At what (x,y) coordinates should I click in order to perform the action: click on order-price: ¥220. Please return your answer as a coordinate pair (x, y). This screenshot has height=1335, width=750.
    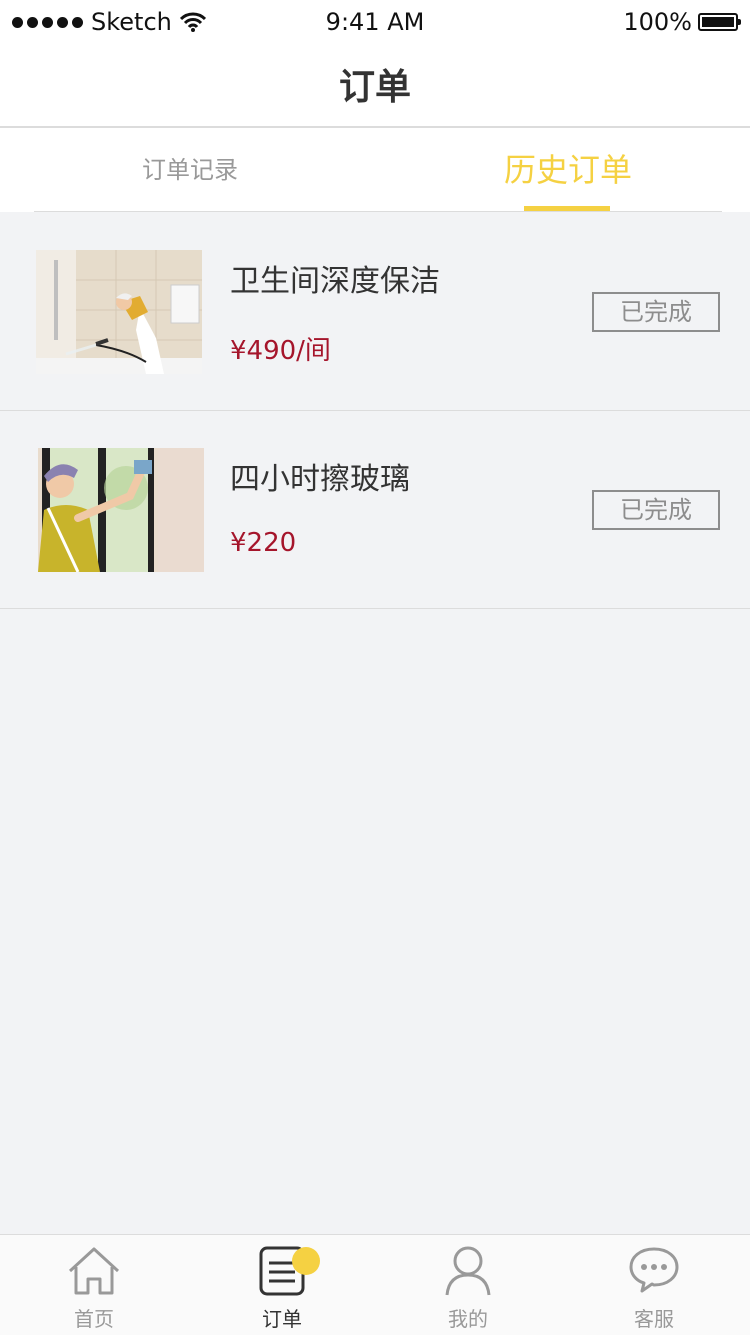
    Looking at the image, I should click on (263, 543).